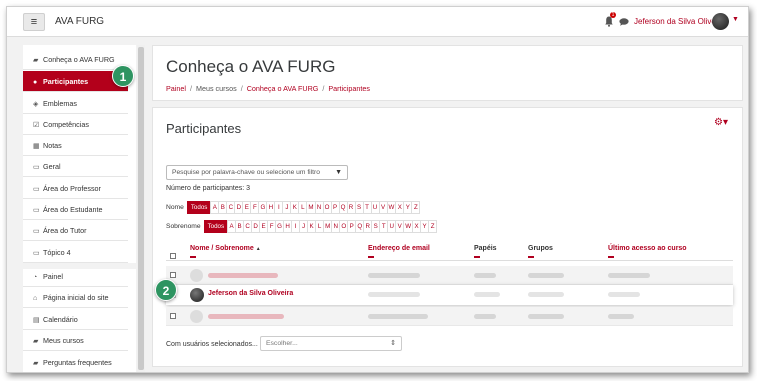 This screenshot has height=381, width=757. I want to click on column-email: Endereço de email, so click(399, 248).